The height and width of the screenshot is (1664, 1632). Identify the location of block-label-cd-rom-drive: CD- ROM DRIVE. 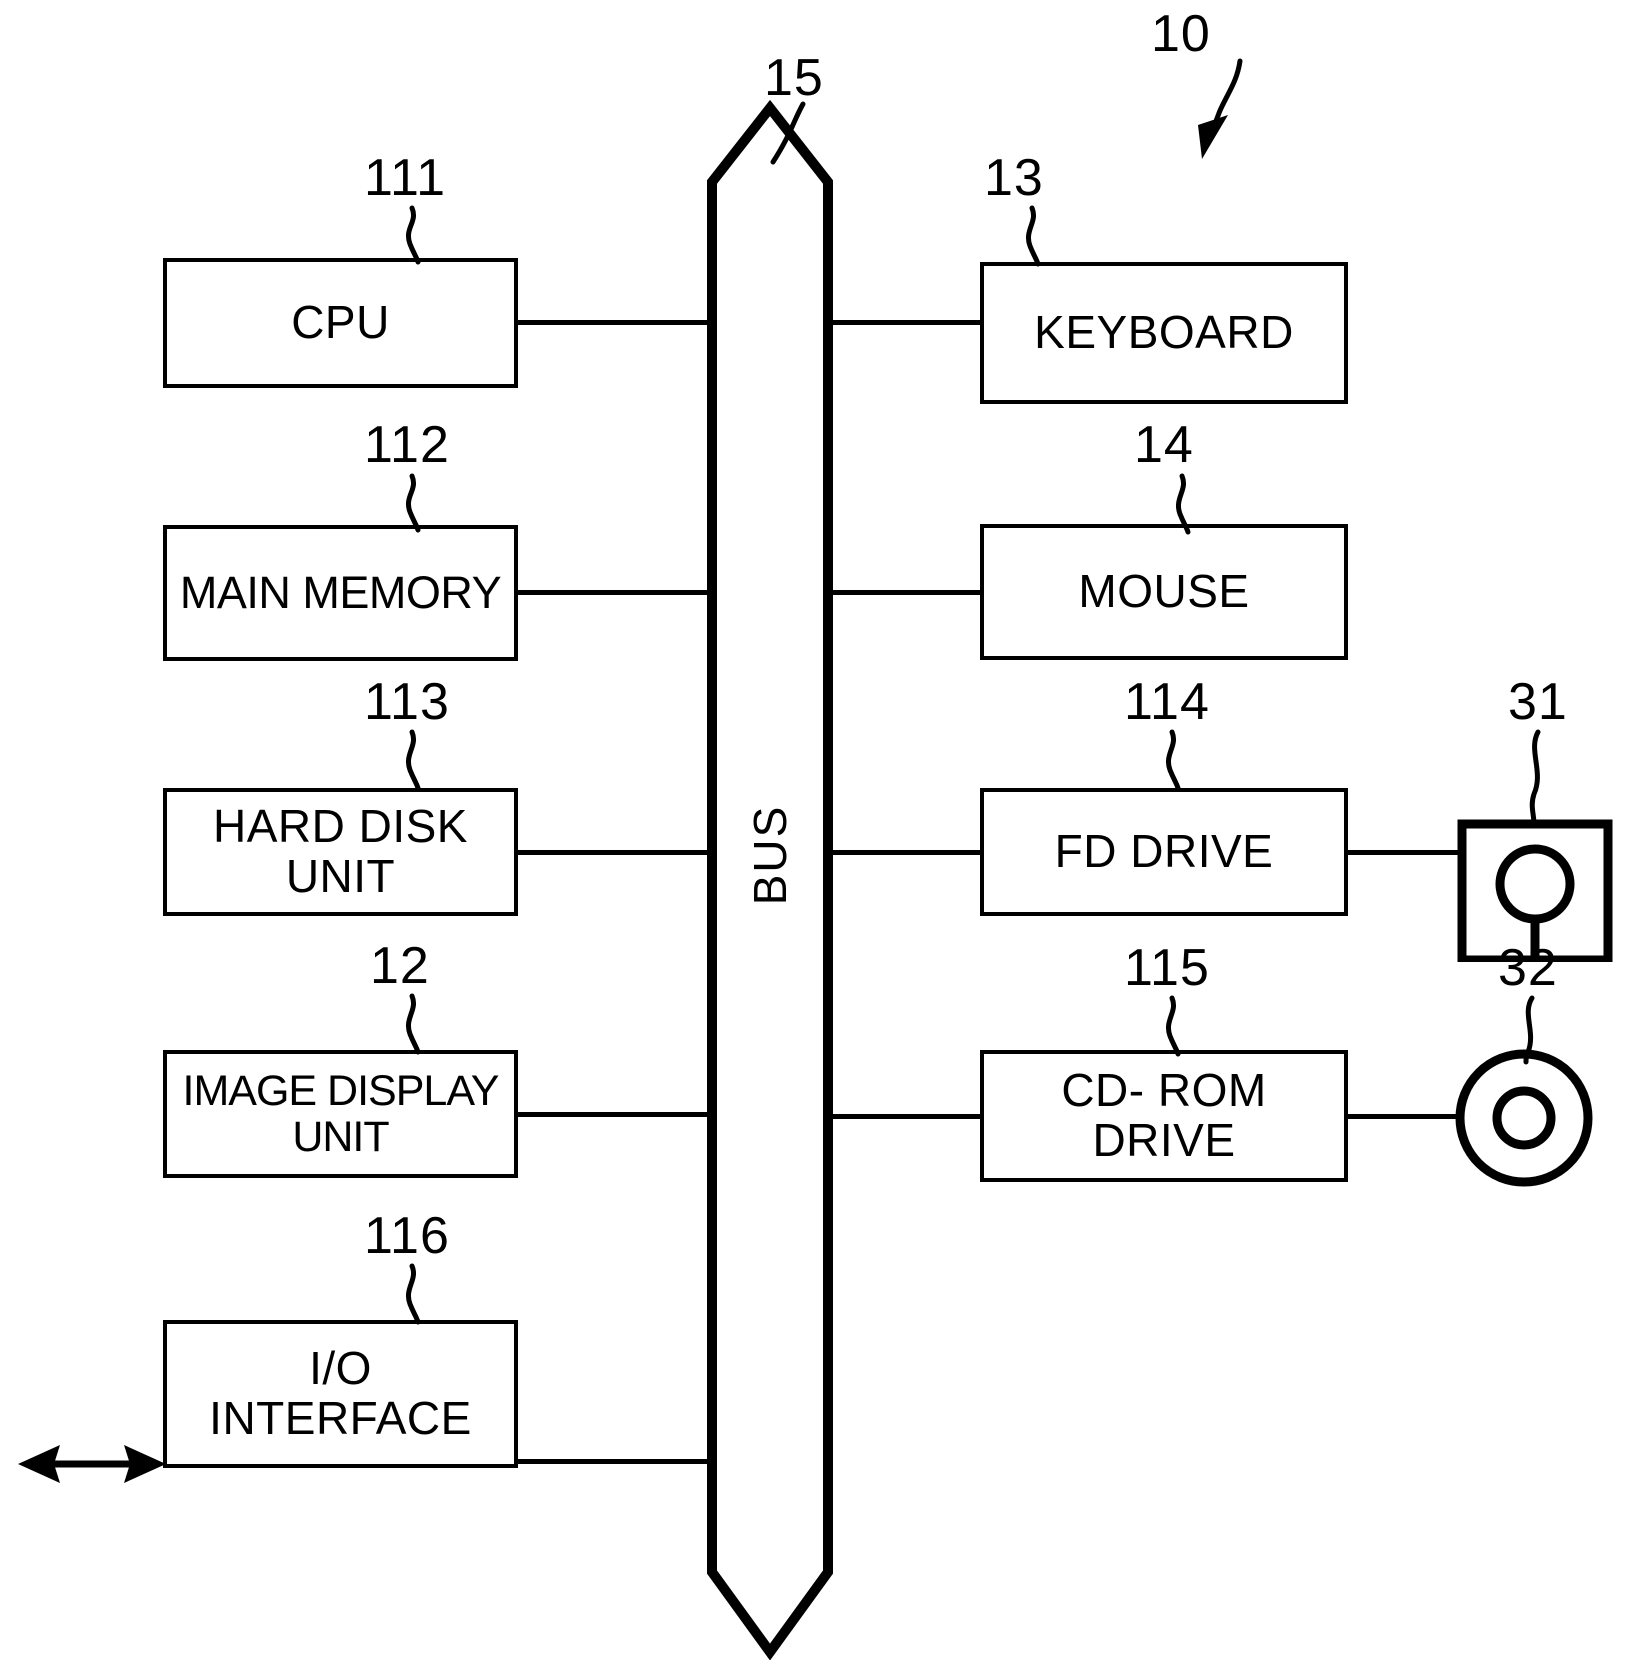
(1164, 1115).